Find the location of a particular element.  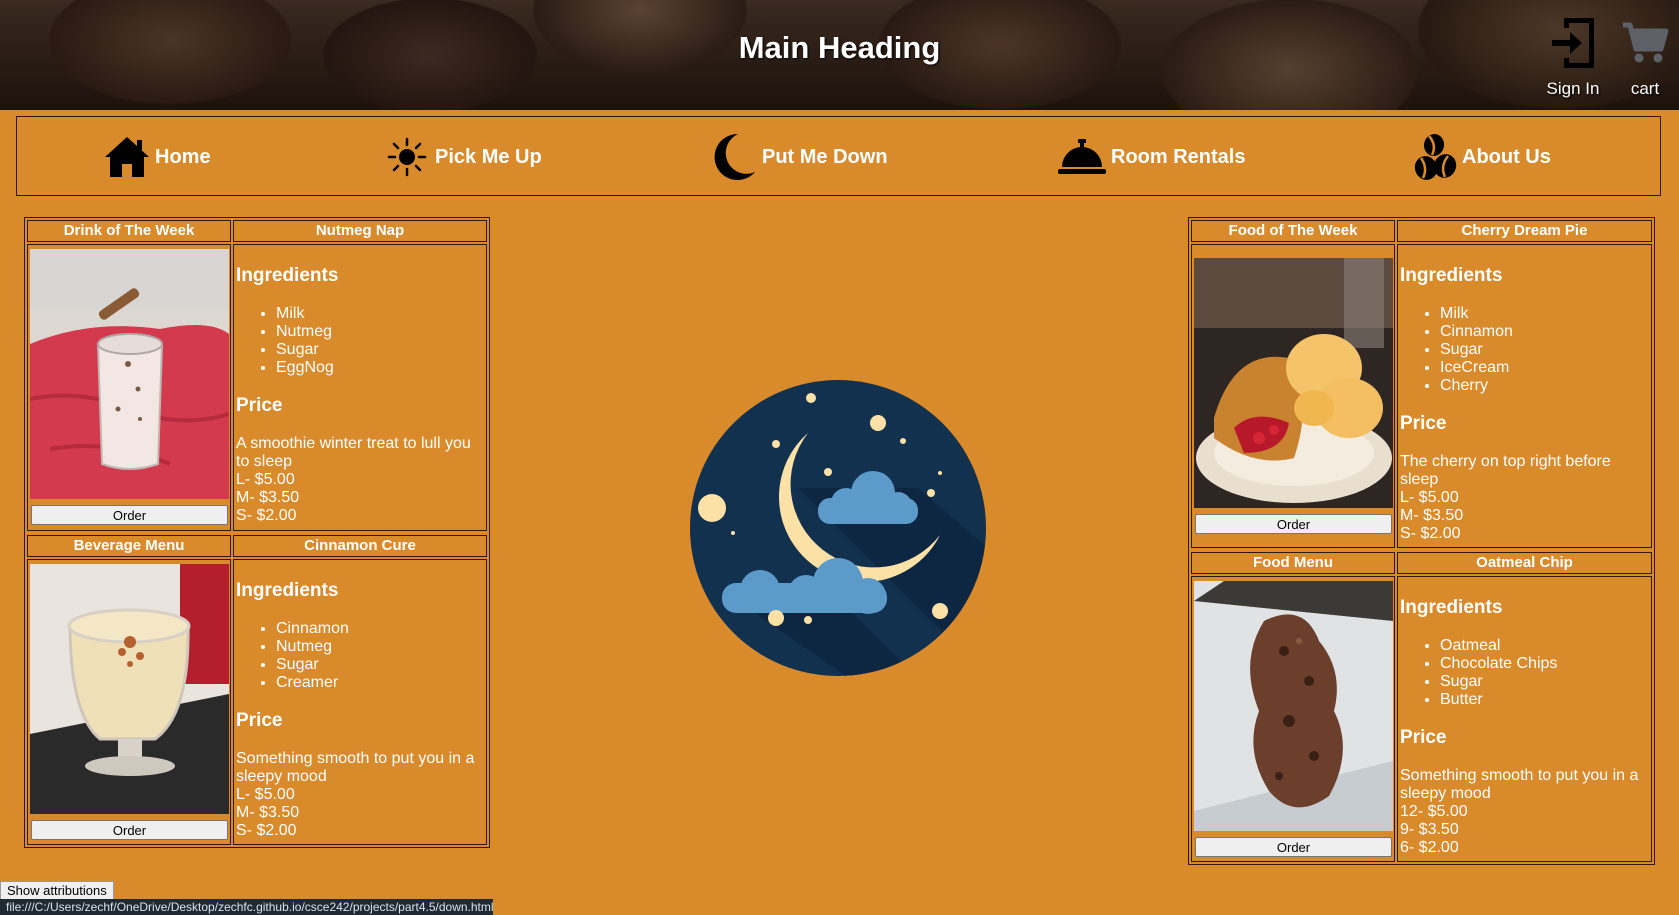

food-week-name: Cherry Dream Pie is located at coordinates (1524, 231).